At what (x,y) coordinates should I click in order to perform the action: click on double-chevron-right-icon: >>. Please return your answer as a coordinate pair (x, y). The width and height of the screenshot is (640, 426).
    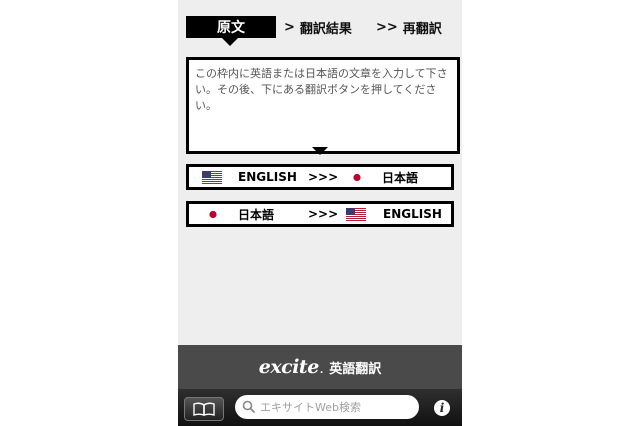
    Looking at the image, I should click on (387, 27).